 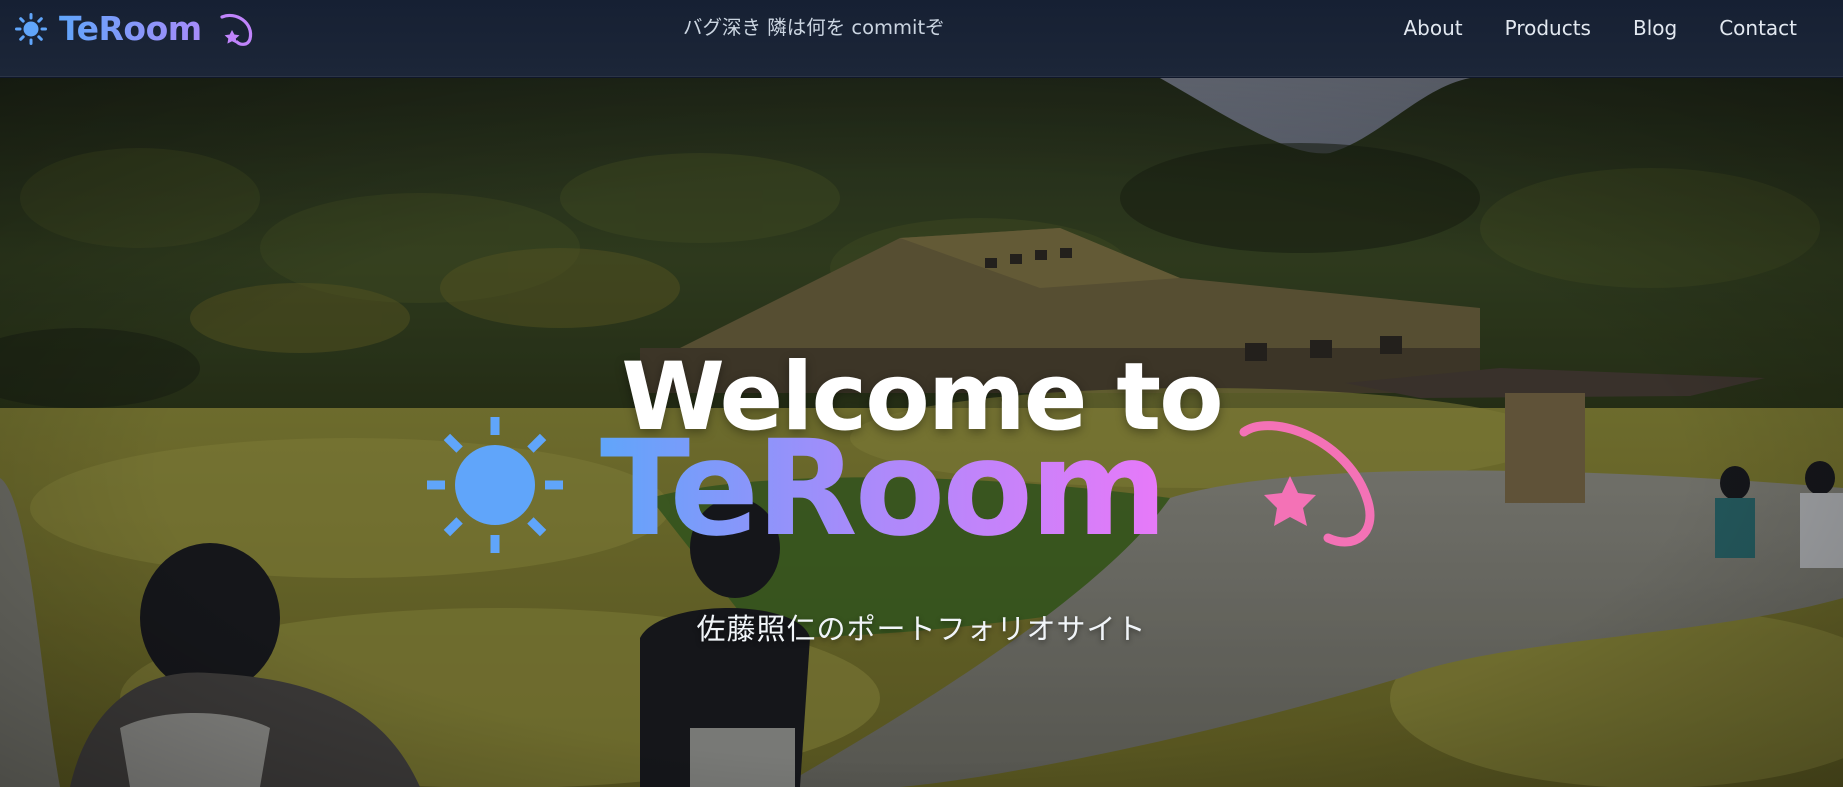 What do you see at coordinates (921, 629) in the screenshot?
I see `hero-subtitle: 佐藤照仁のポートフォリオサイト` at bounding box center [921, 629].